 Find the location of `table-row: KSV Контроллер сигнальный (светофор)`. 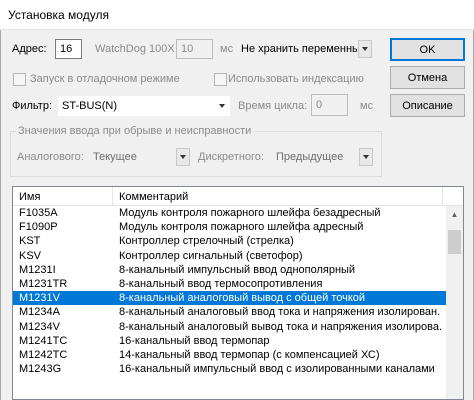

table-row: KSV Контроллер сигнальный (светофор) is located at coordinates (238, 256).